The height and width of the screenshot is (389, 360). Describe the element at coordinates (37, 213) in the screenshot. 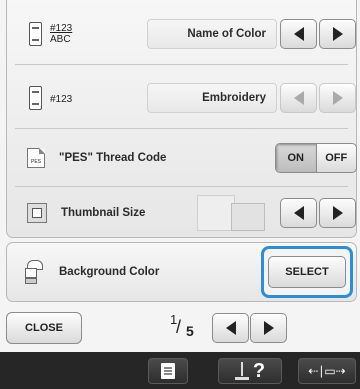

I see `thumbnail-icon` at that location.